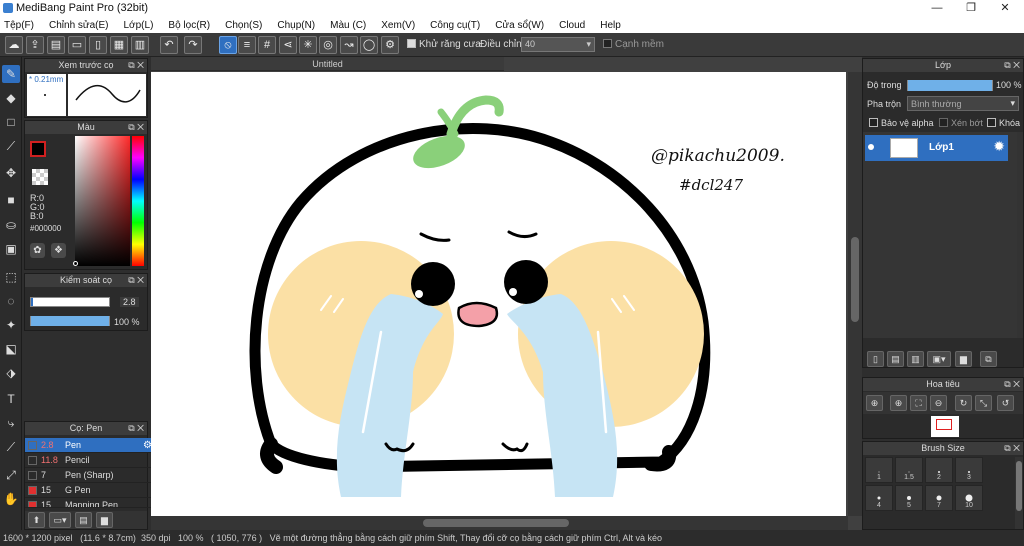 The image size is (1024, 546). Describe the element at coordinates (936, 148) in the screenshot. I see `layer-item: Lớp1 ✹` at that location.